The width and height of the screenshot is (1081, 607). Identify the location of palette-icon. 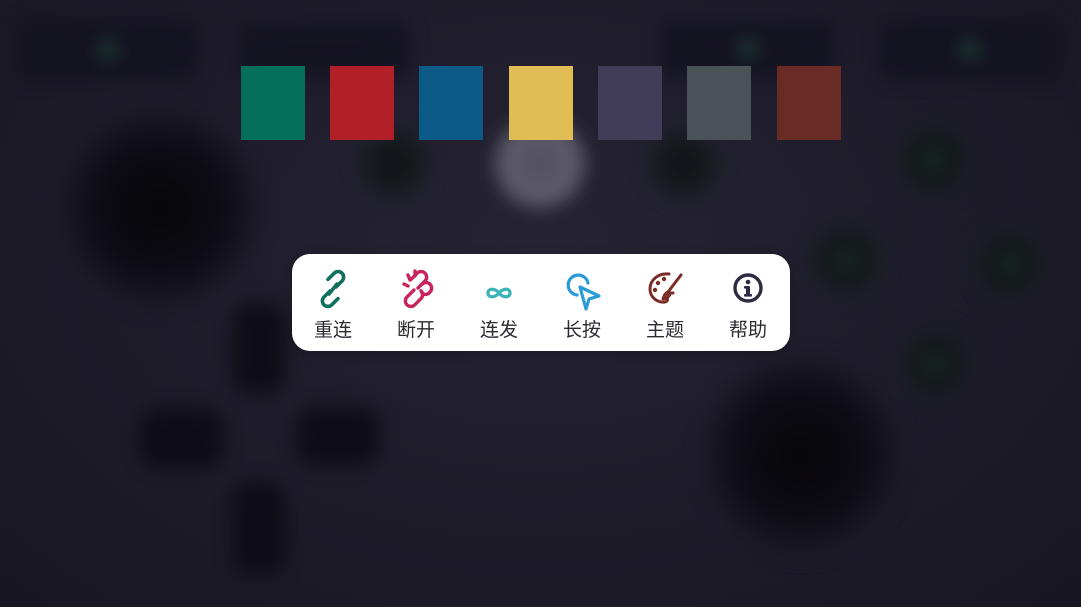
(665, 289).